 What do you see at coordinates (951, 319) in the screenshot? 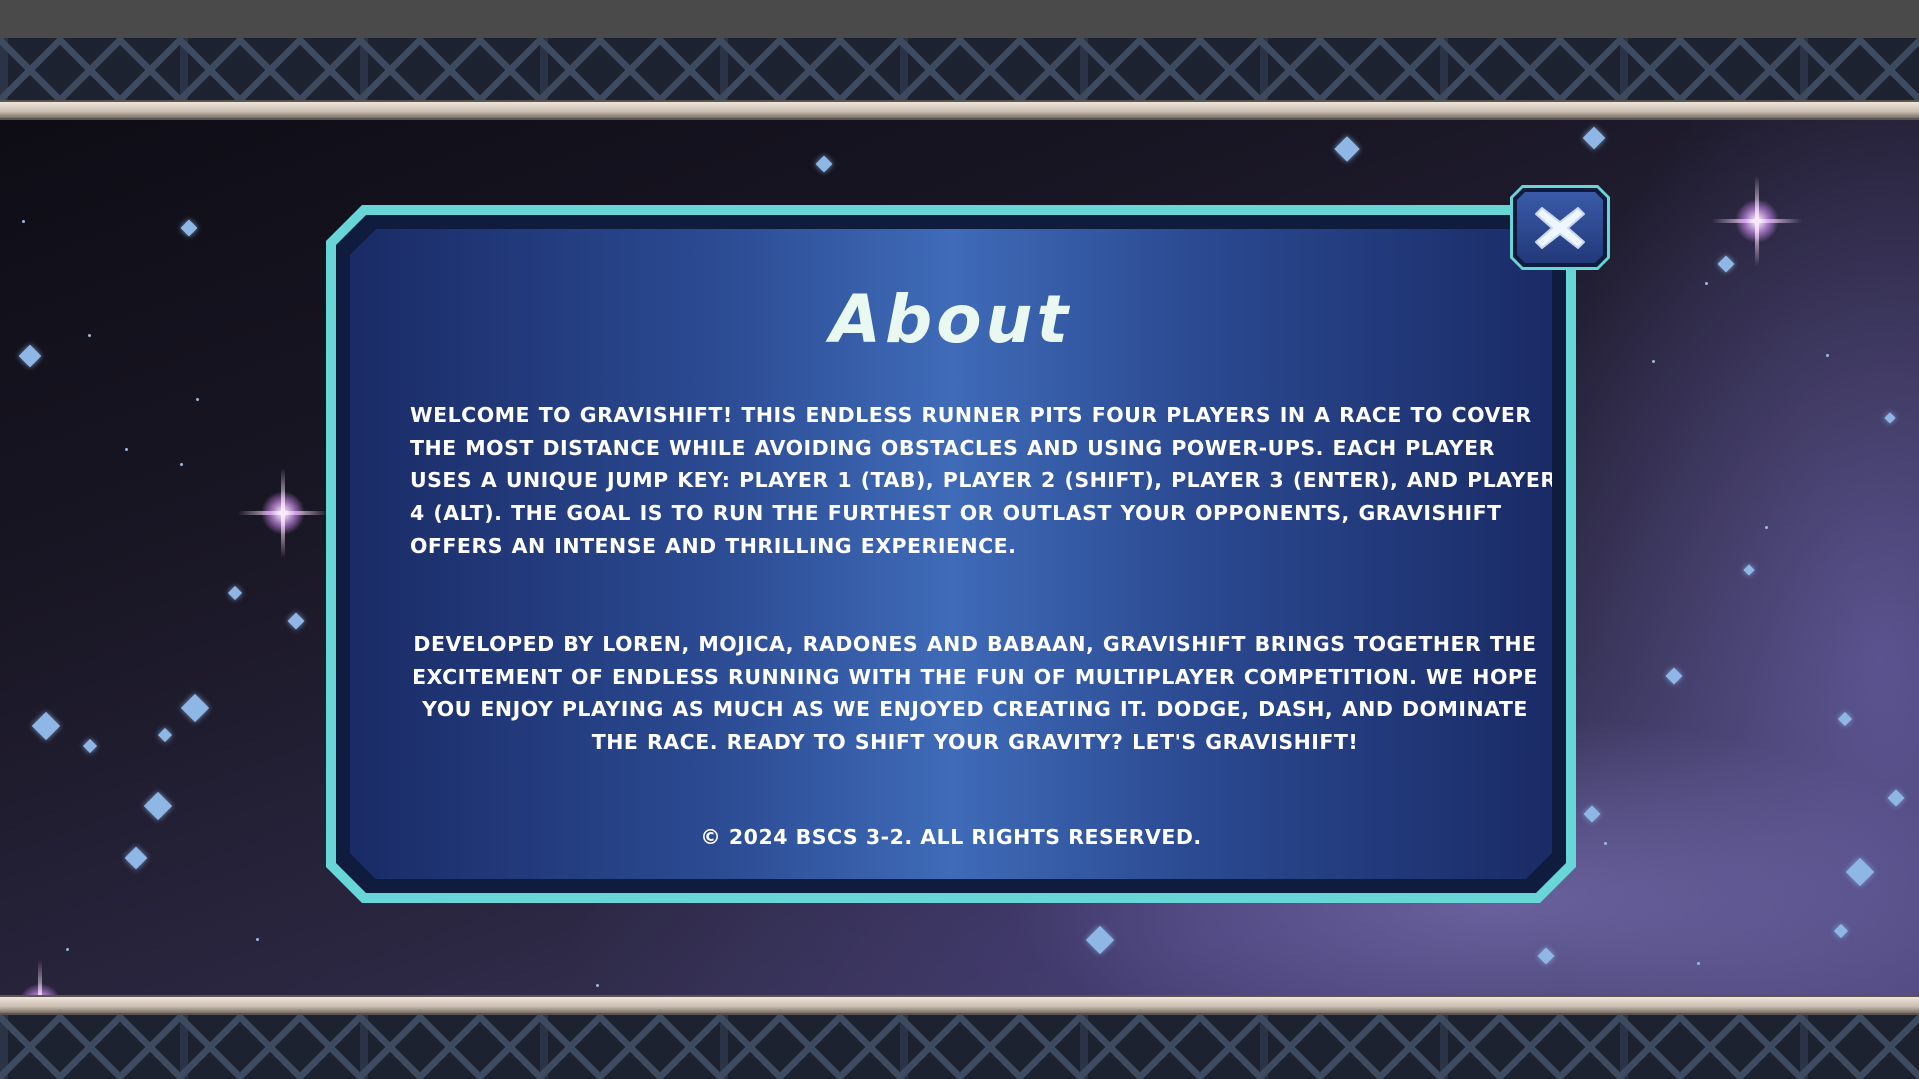
I see `about-title: About` at bounding box center [951, 319].